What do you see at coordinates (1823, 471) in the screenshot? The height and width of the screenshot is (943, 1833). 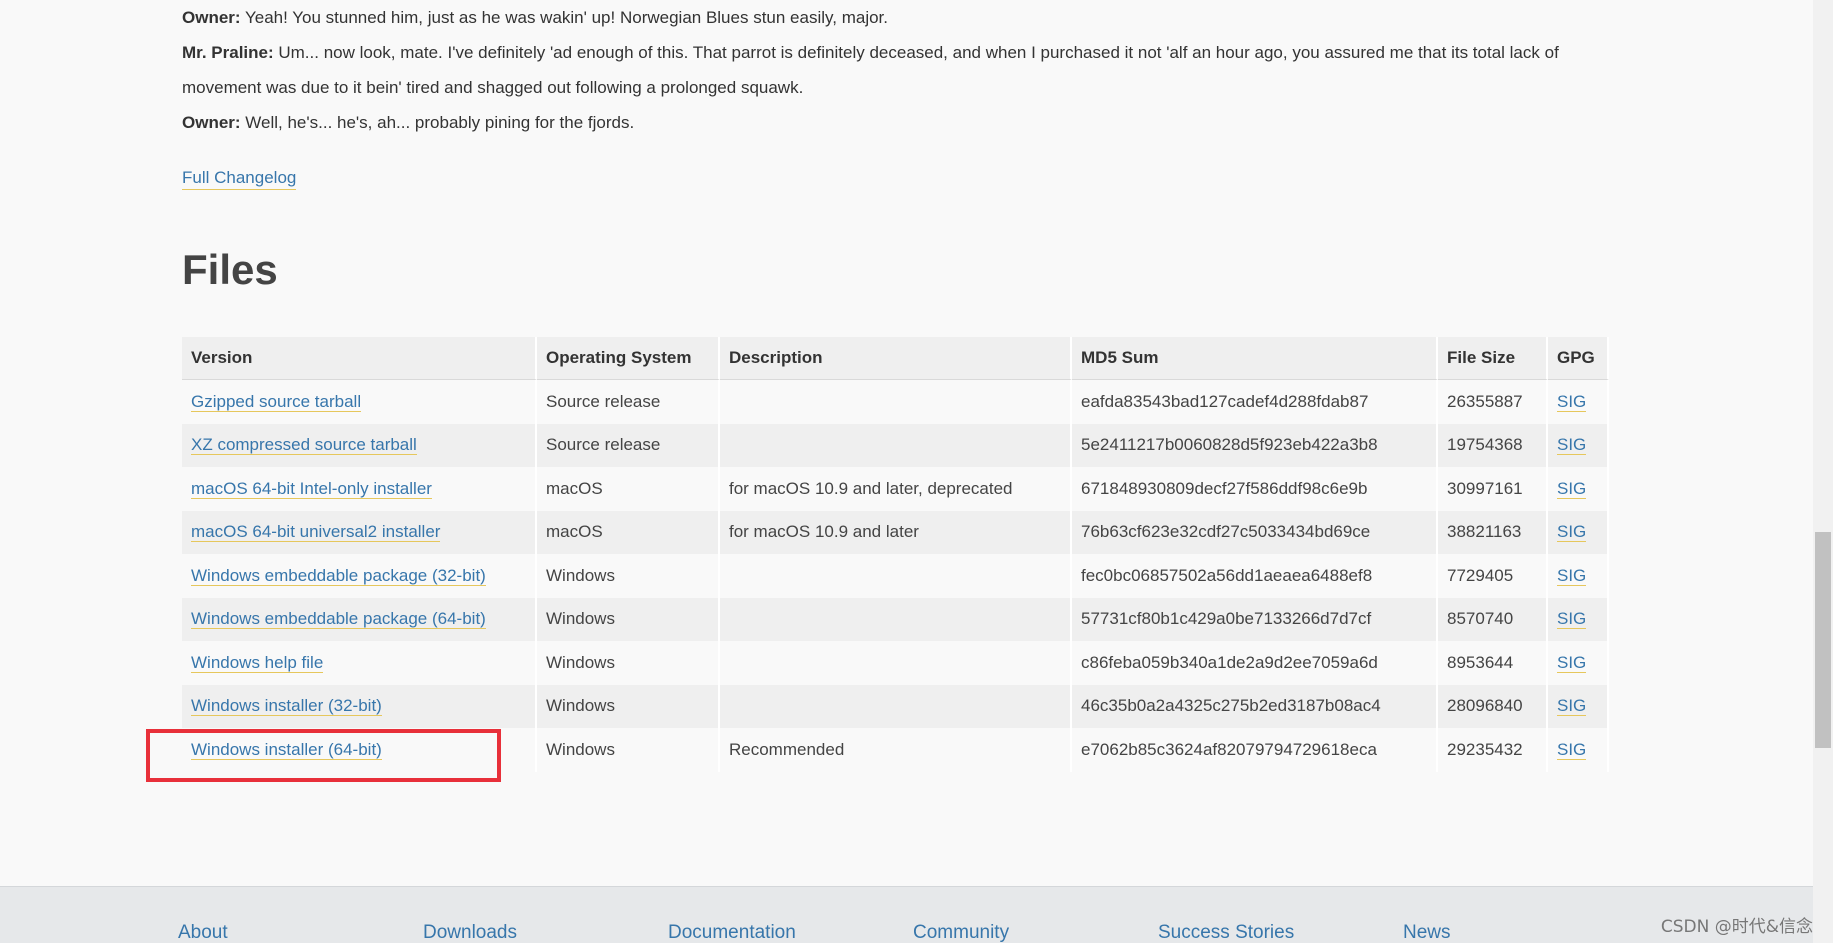 I see `scrollbar-track` at bounding box center [1823, 471].